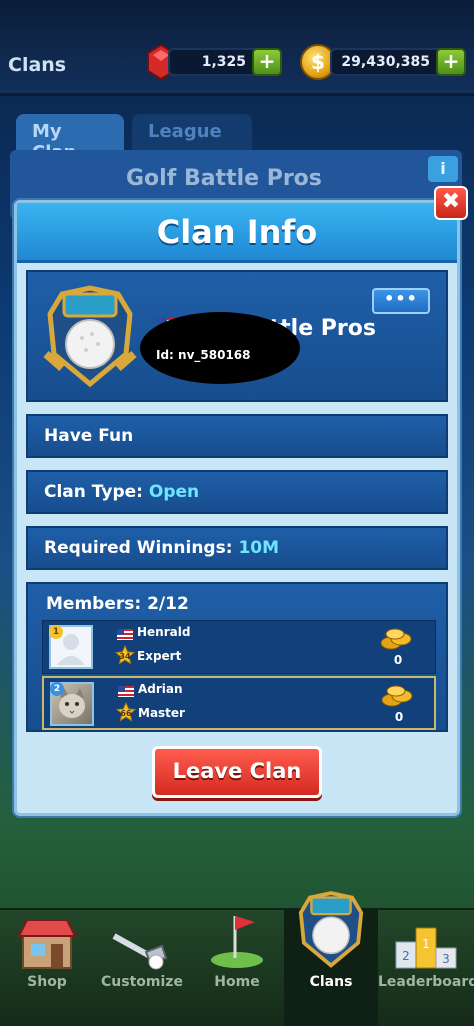 The width and height of the screenshot is (474, 1026). I want to click on nav-shop: Shop, so click(47, 968).